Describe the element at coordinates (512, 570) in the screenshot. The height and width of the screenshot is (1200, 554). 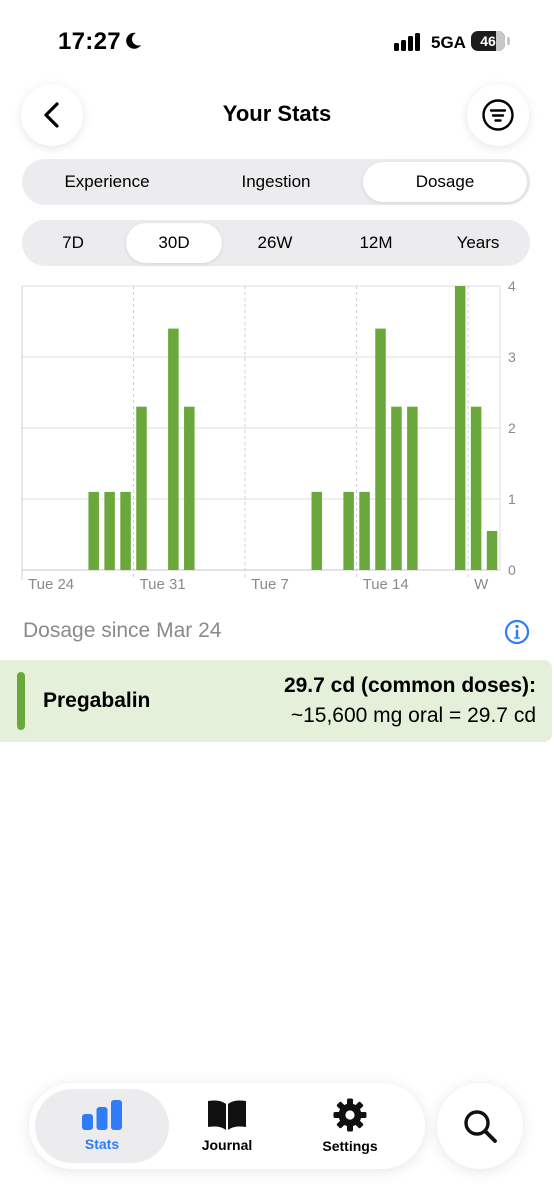
I see `y-tick-label: 0` at that location.